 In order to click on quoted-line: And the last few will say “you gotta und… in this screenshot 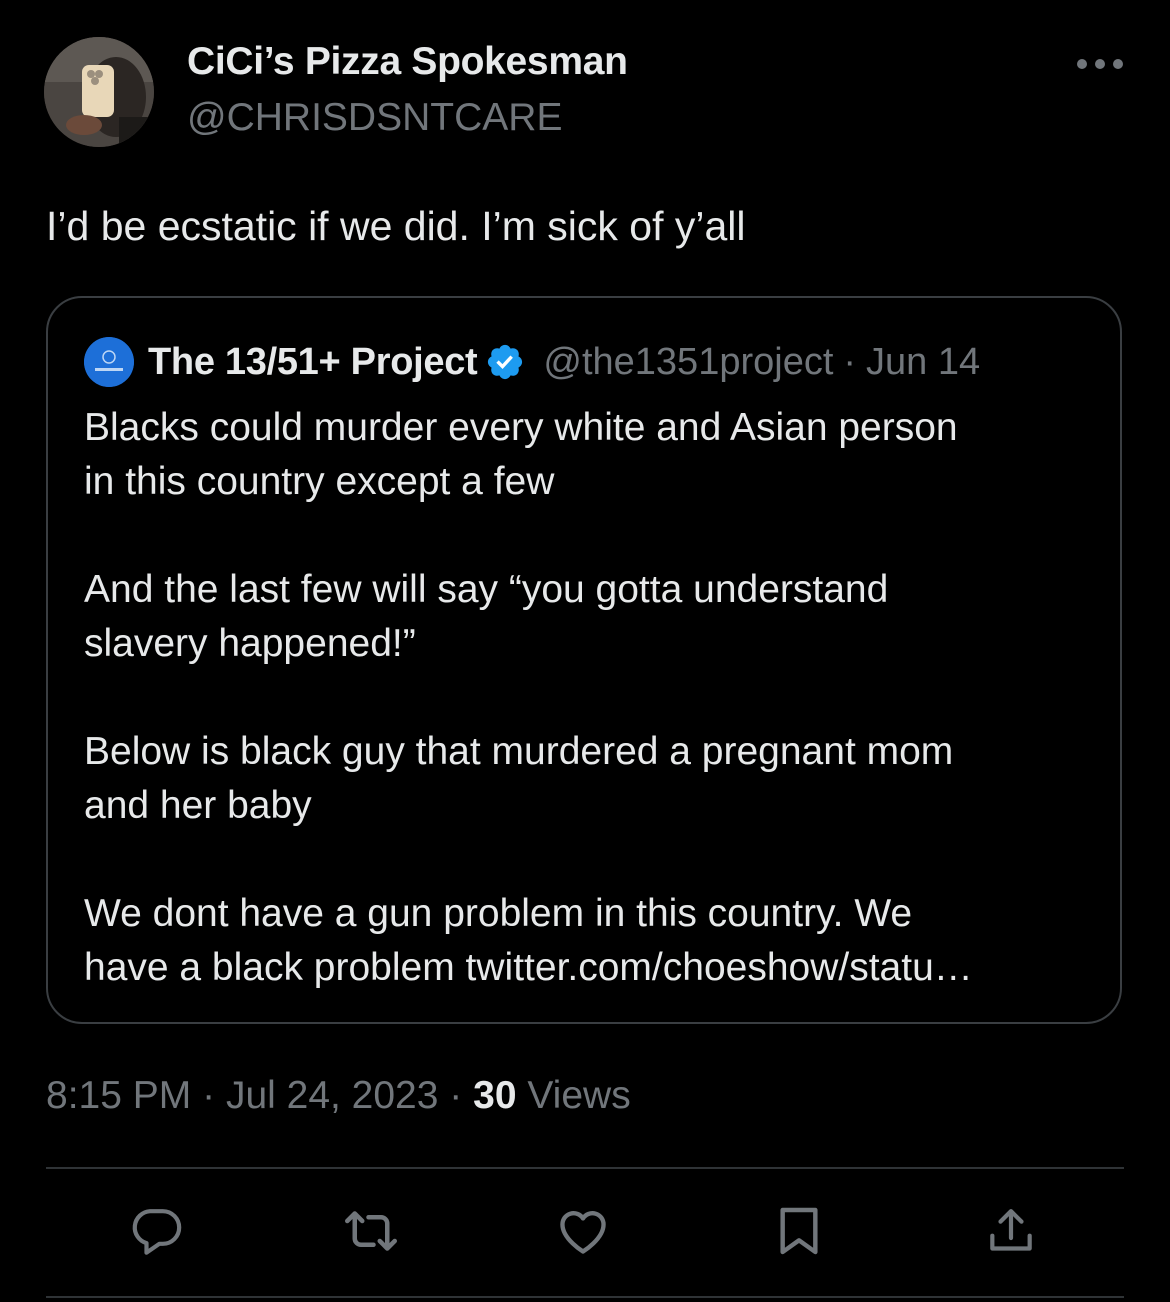, I will do `click(486, 589)`.